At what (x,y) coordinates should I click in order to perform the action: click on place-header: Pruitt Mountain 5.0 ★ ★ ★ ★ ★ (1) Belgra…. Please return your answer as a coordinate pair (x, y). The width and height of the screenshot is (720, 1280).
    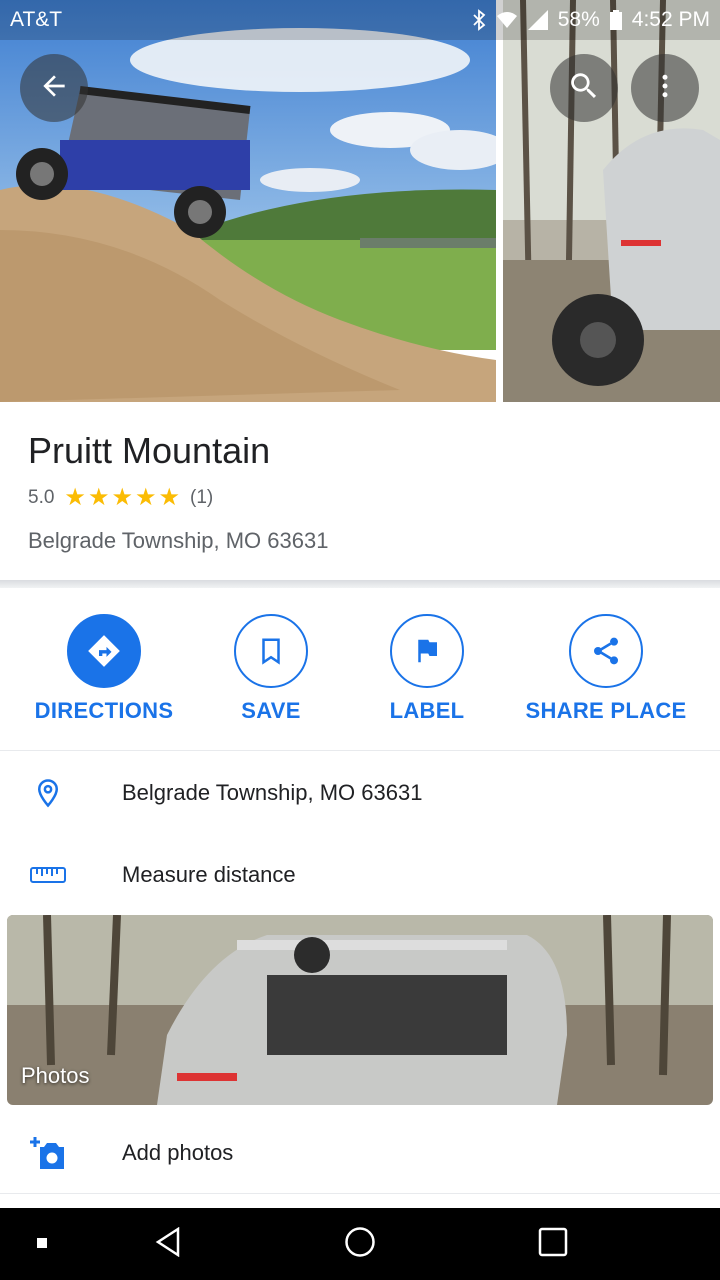
    Looking at the image, I should click on (360, 492).